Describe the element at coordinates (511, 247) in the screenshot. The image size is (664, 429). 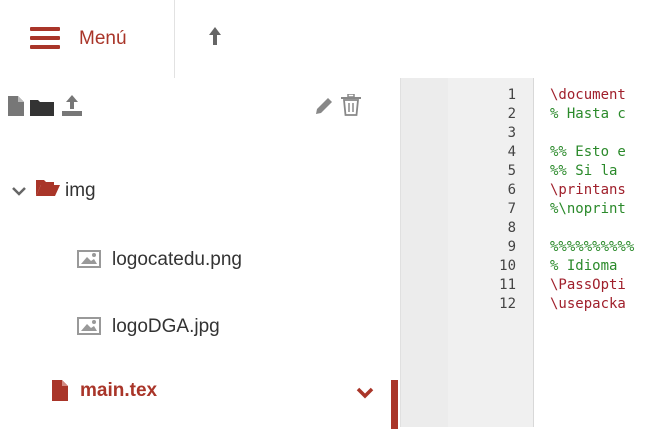
I see `line-number: 9` at that location.